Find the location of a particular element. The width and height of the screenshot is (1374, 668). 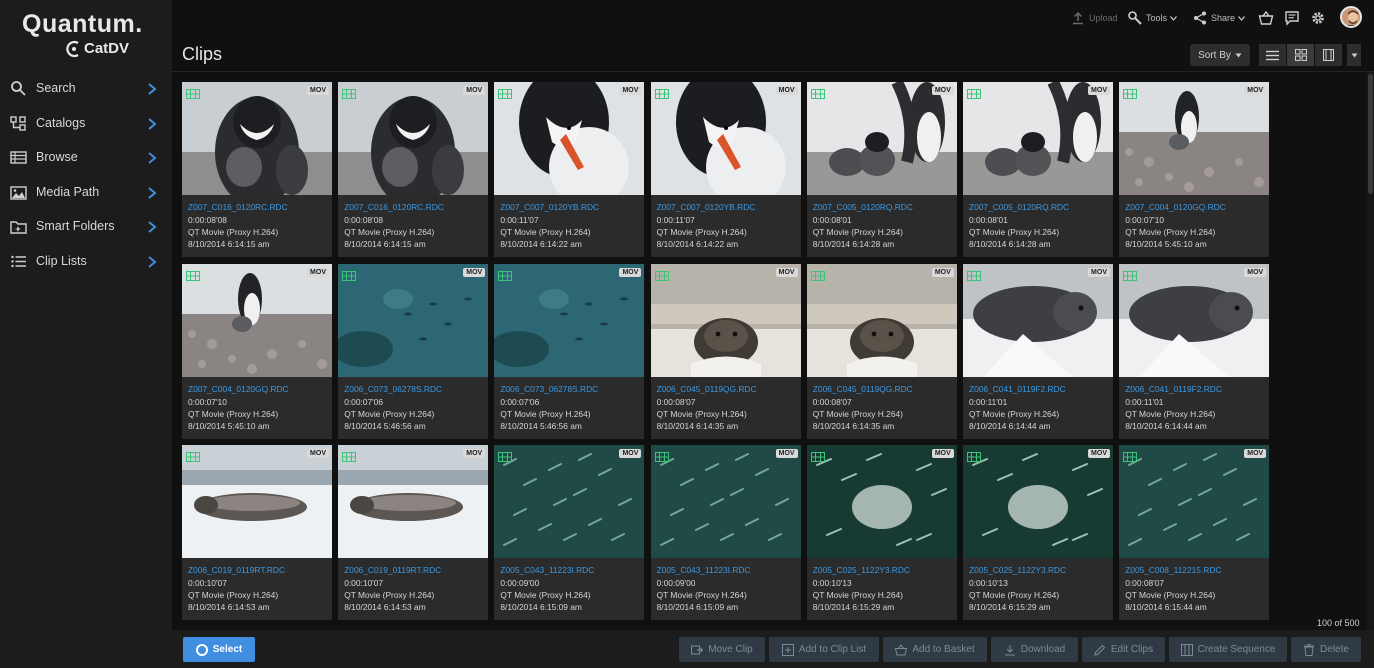

basket-icon is located at coordinates (1266, 18).